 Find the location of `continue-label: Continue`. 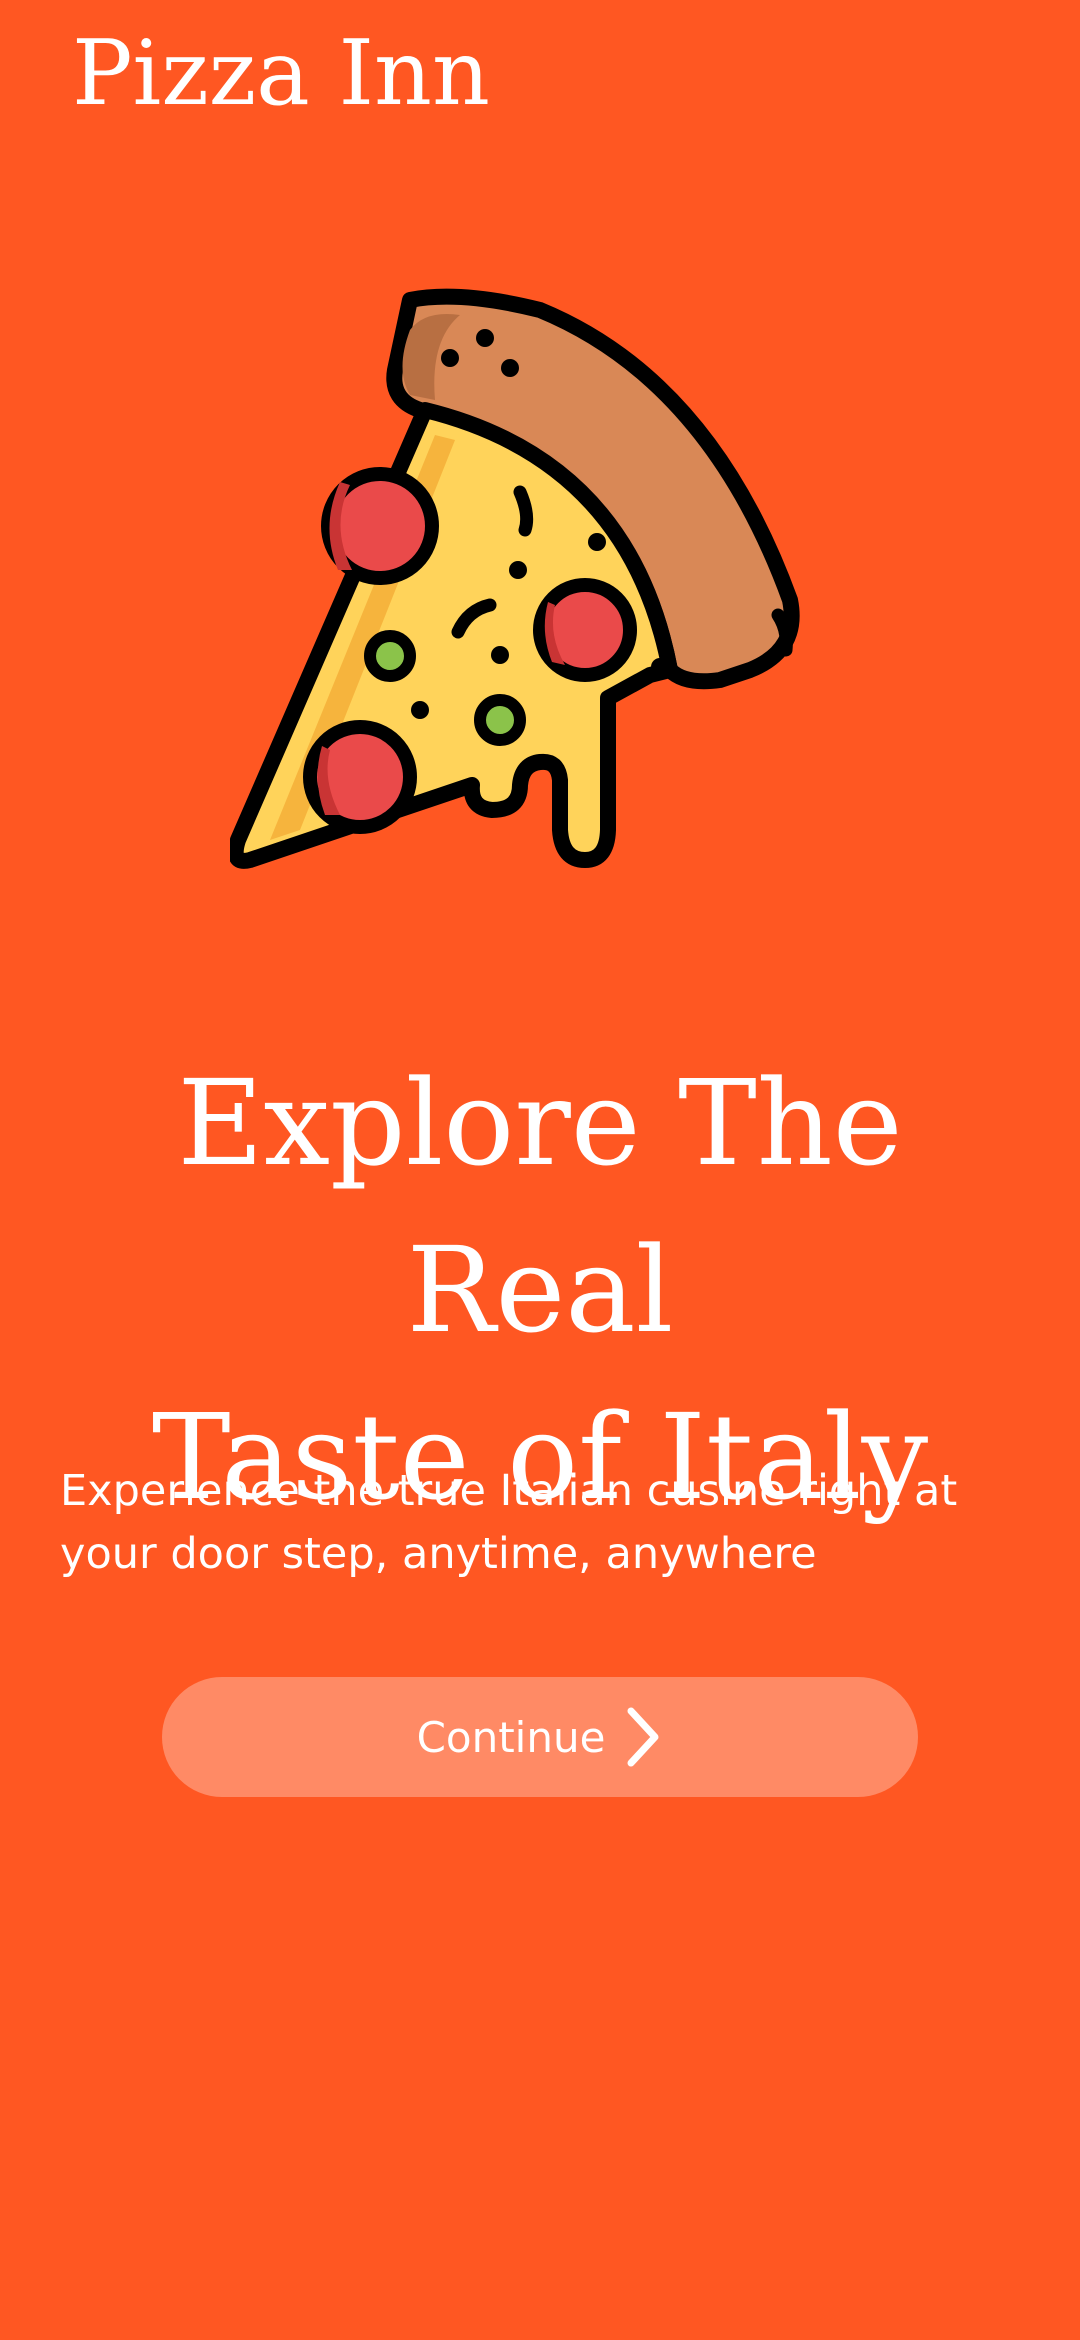

continue-label: Continue is located at coordinates (511, 1737).